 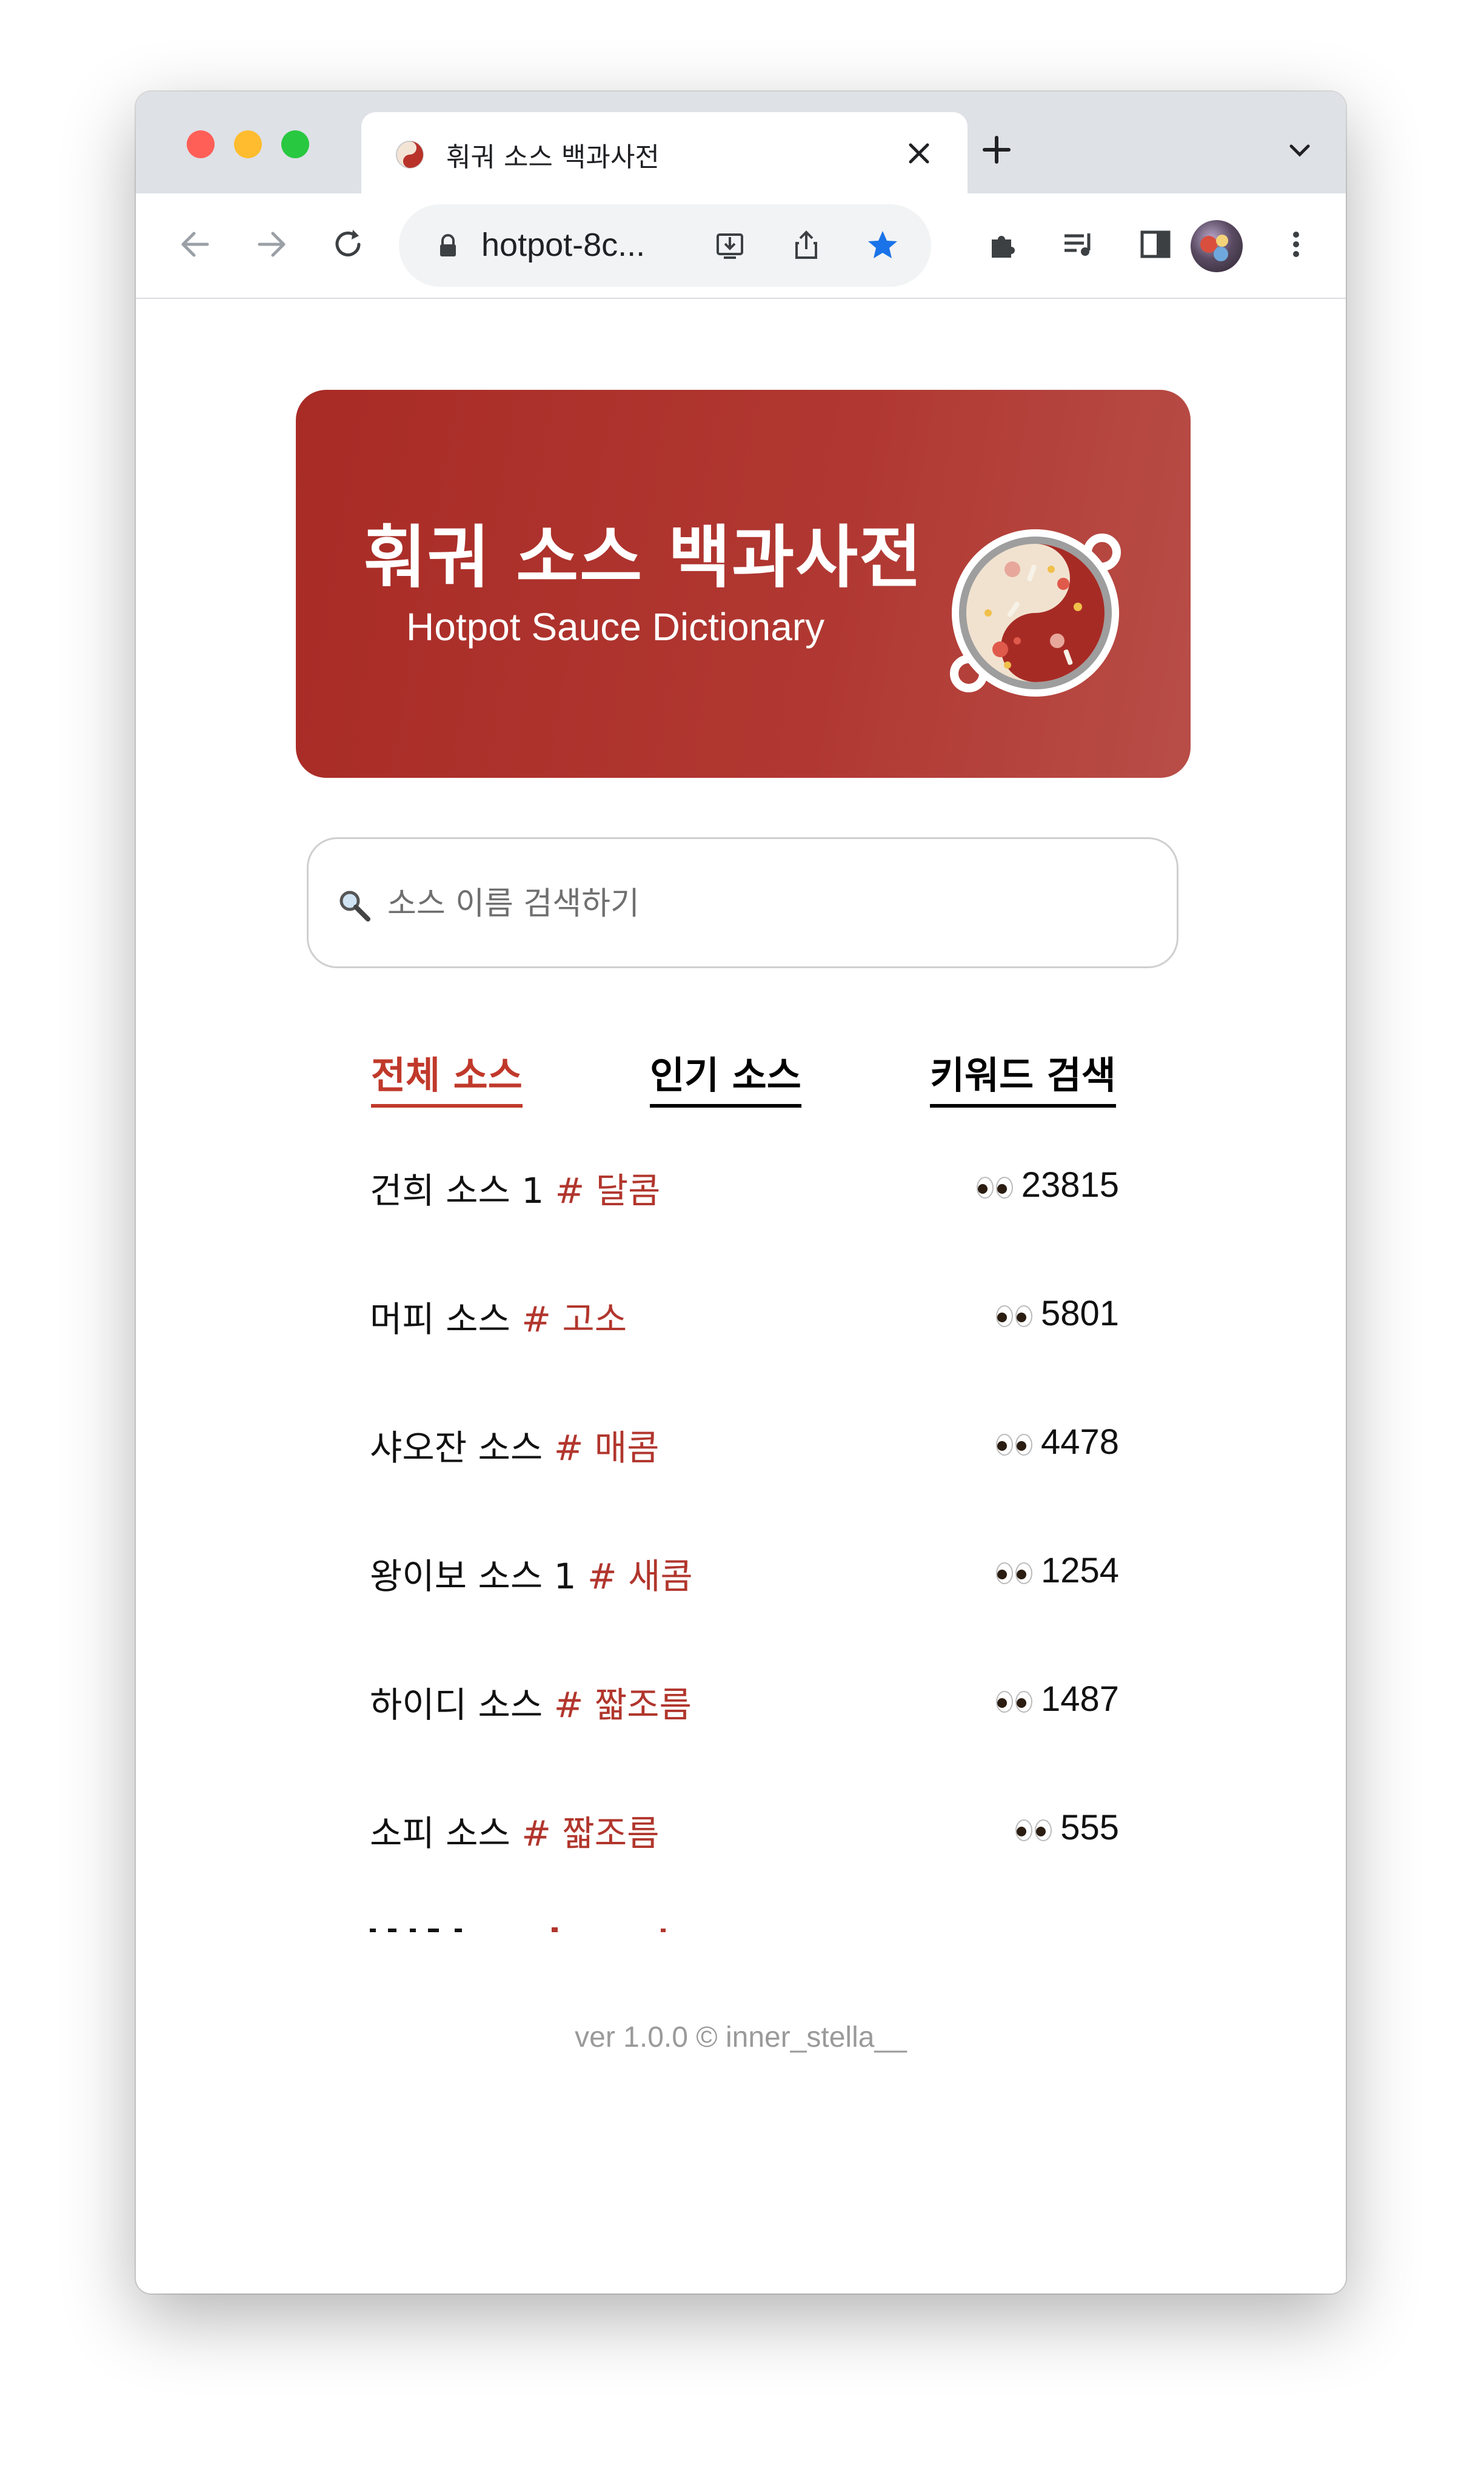 I want to click on search-box, so click(x=742, y=903).